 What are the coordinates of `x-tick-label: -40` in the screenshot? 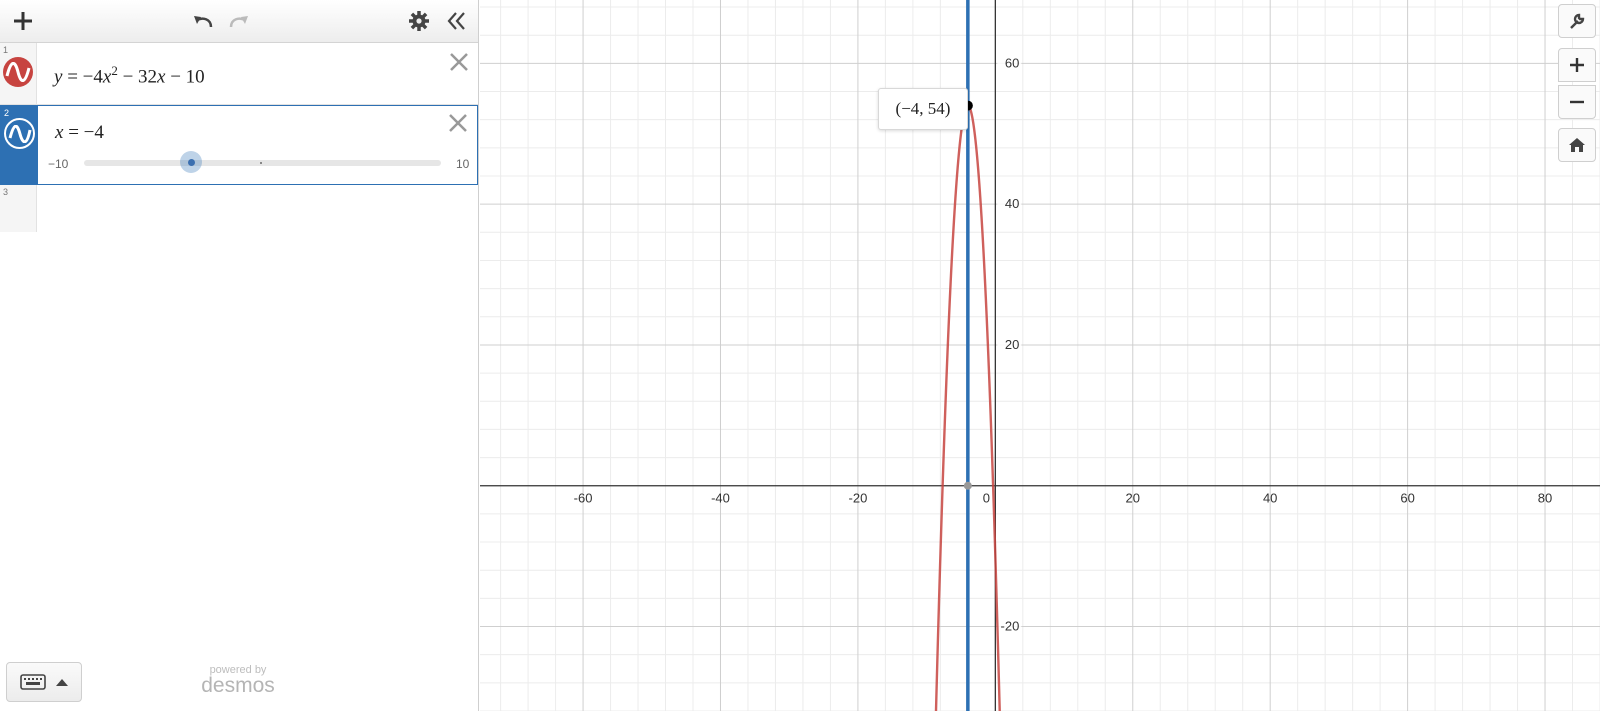 It's located at (720, 498).